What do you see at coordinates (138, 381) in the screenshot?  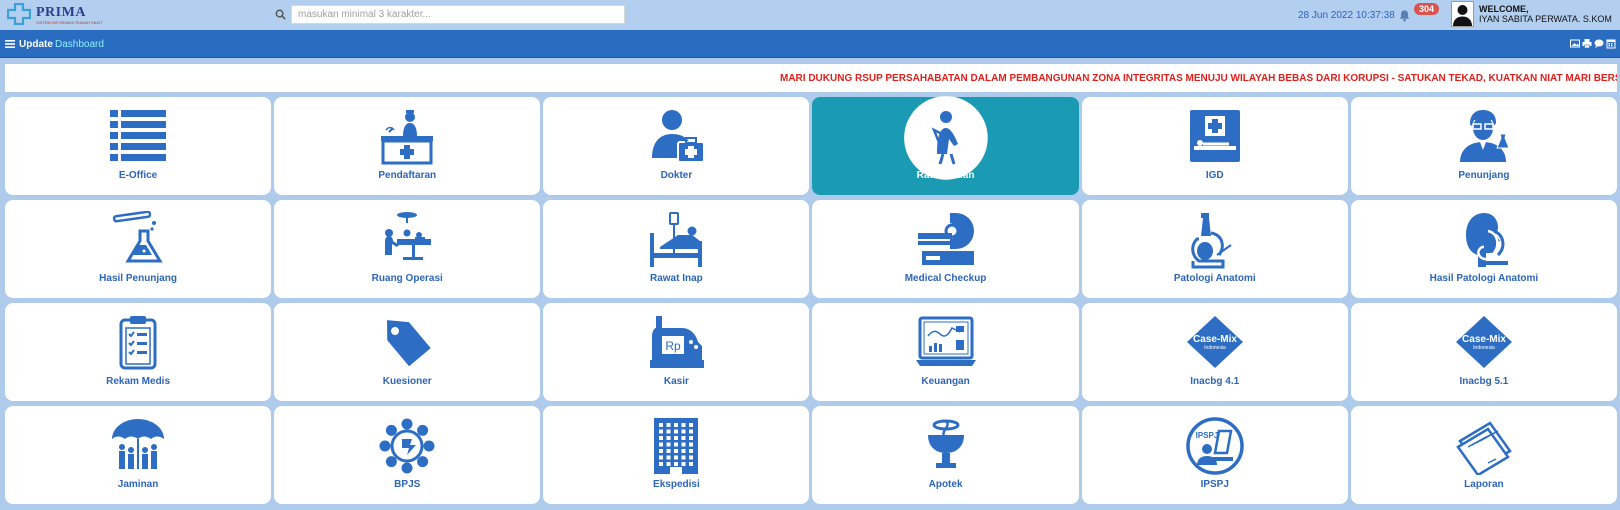 I see `menu-tile-label: Rekam Medis` at bounding box center [138, 381].